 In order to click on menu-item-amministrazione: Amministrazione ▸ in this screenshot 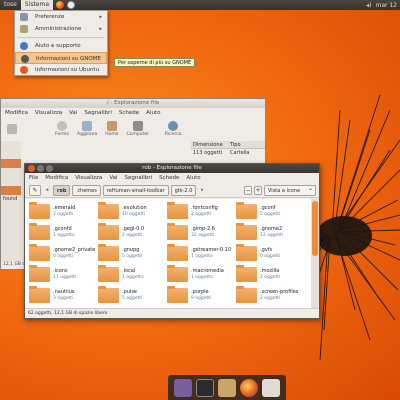, I will do `click(61, 29)`.